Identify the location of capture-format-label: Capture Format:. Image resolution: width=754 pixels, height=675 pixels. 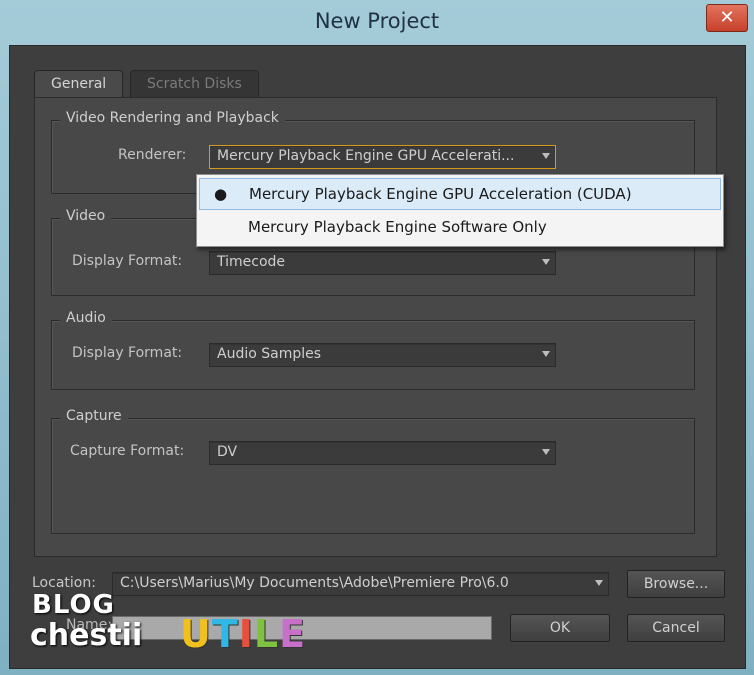
(127, 451).